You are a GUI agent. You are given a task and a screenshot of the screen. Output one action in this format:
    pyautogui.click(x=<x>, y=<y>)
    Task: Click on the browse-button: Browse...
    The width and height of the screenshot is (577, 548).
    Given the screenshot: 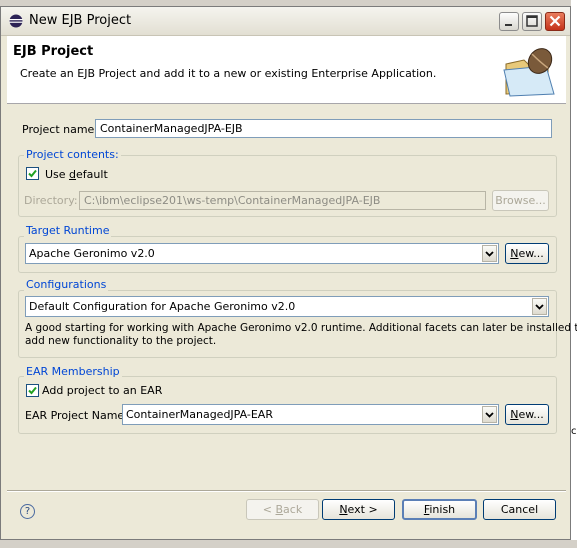 What is the action you would take?
    pyautogui.click(x=520, y=200)
    